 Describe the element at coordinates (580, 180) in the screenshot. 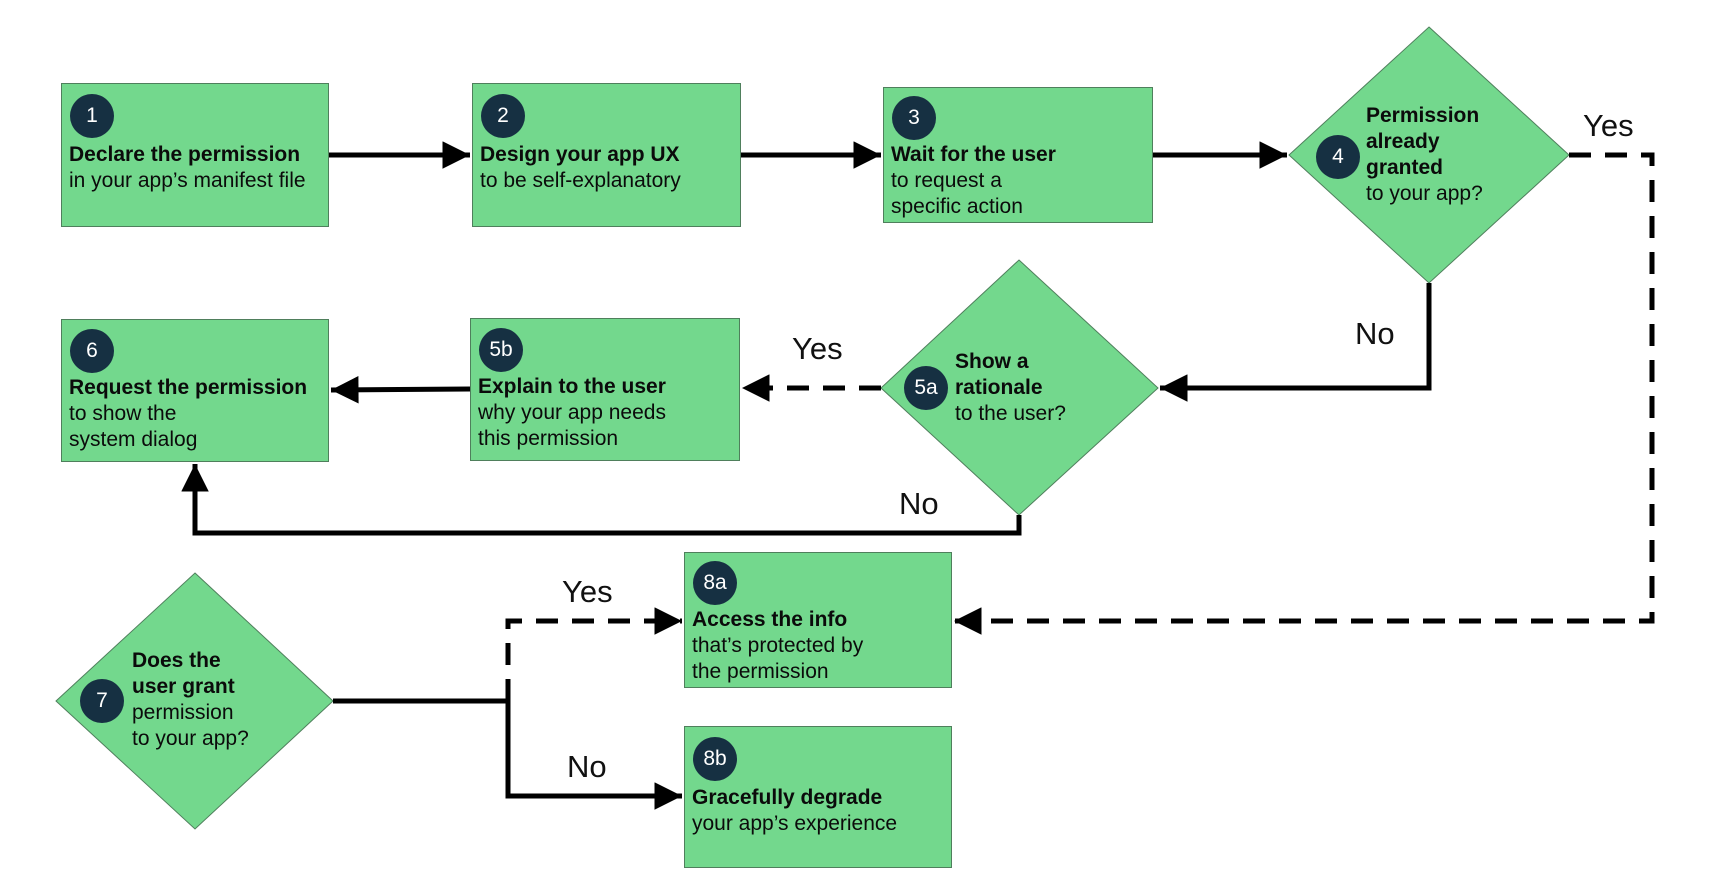

I see `step-subtitle: to be self-explanatory` at that location.